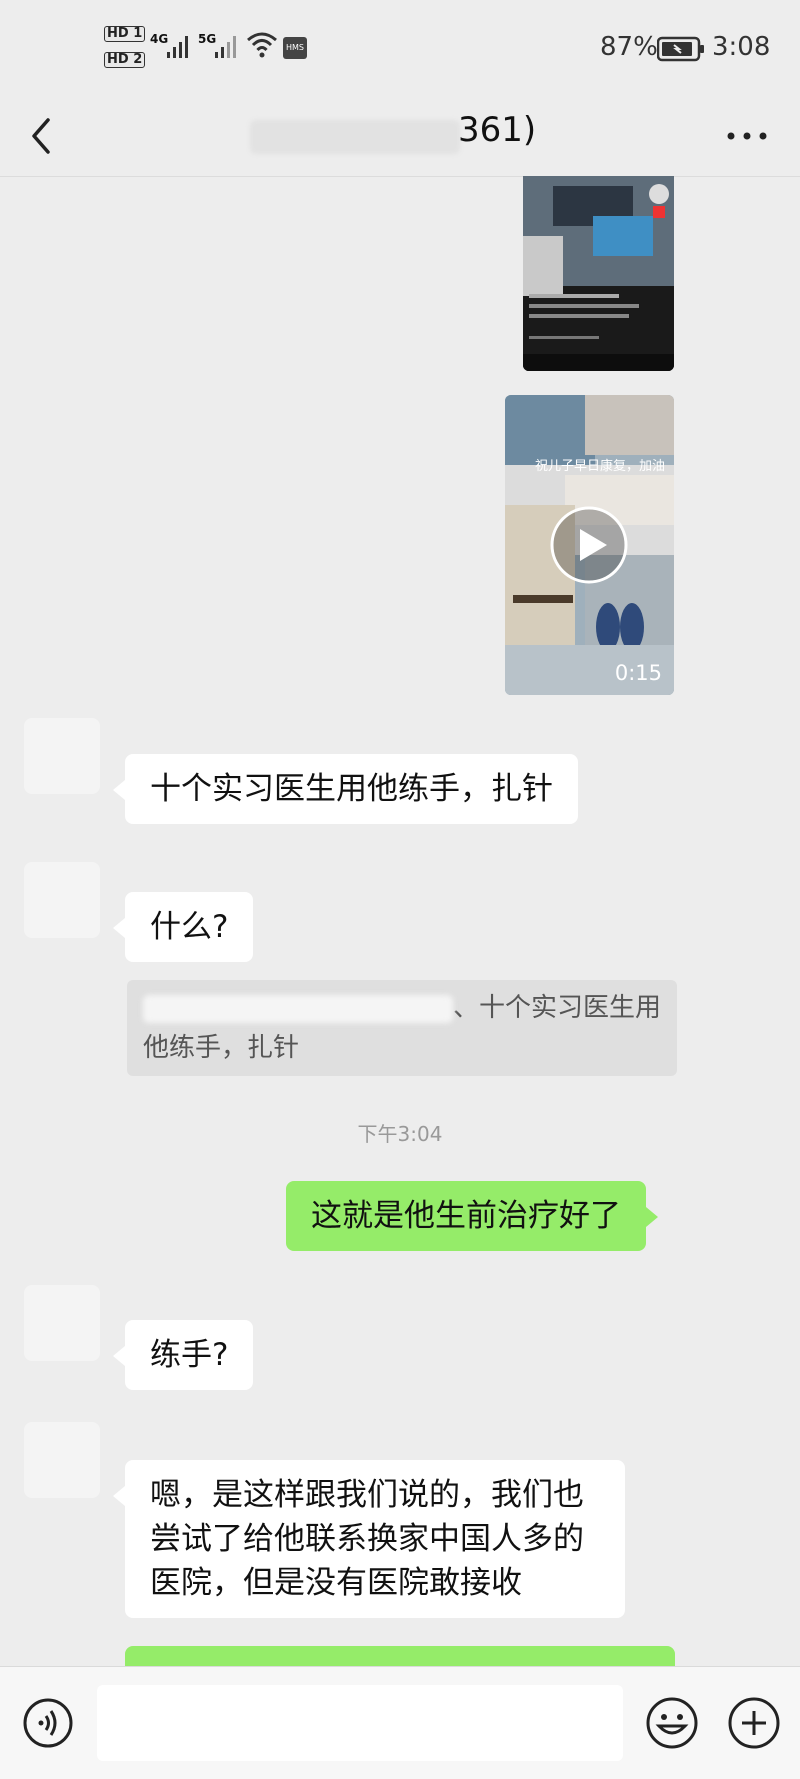 The image size is (800, 1779). What do you see at coordinates (638, 673) in the screenshot?
I see `video-duration: 0:15` at bounding box center [638, 673].